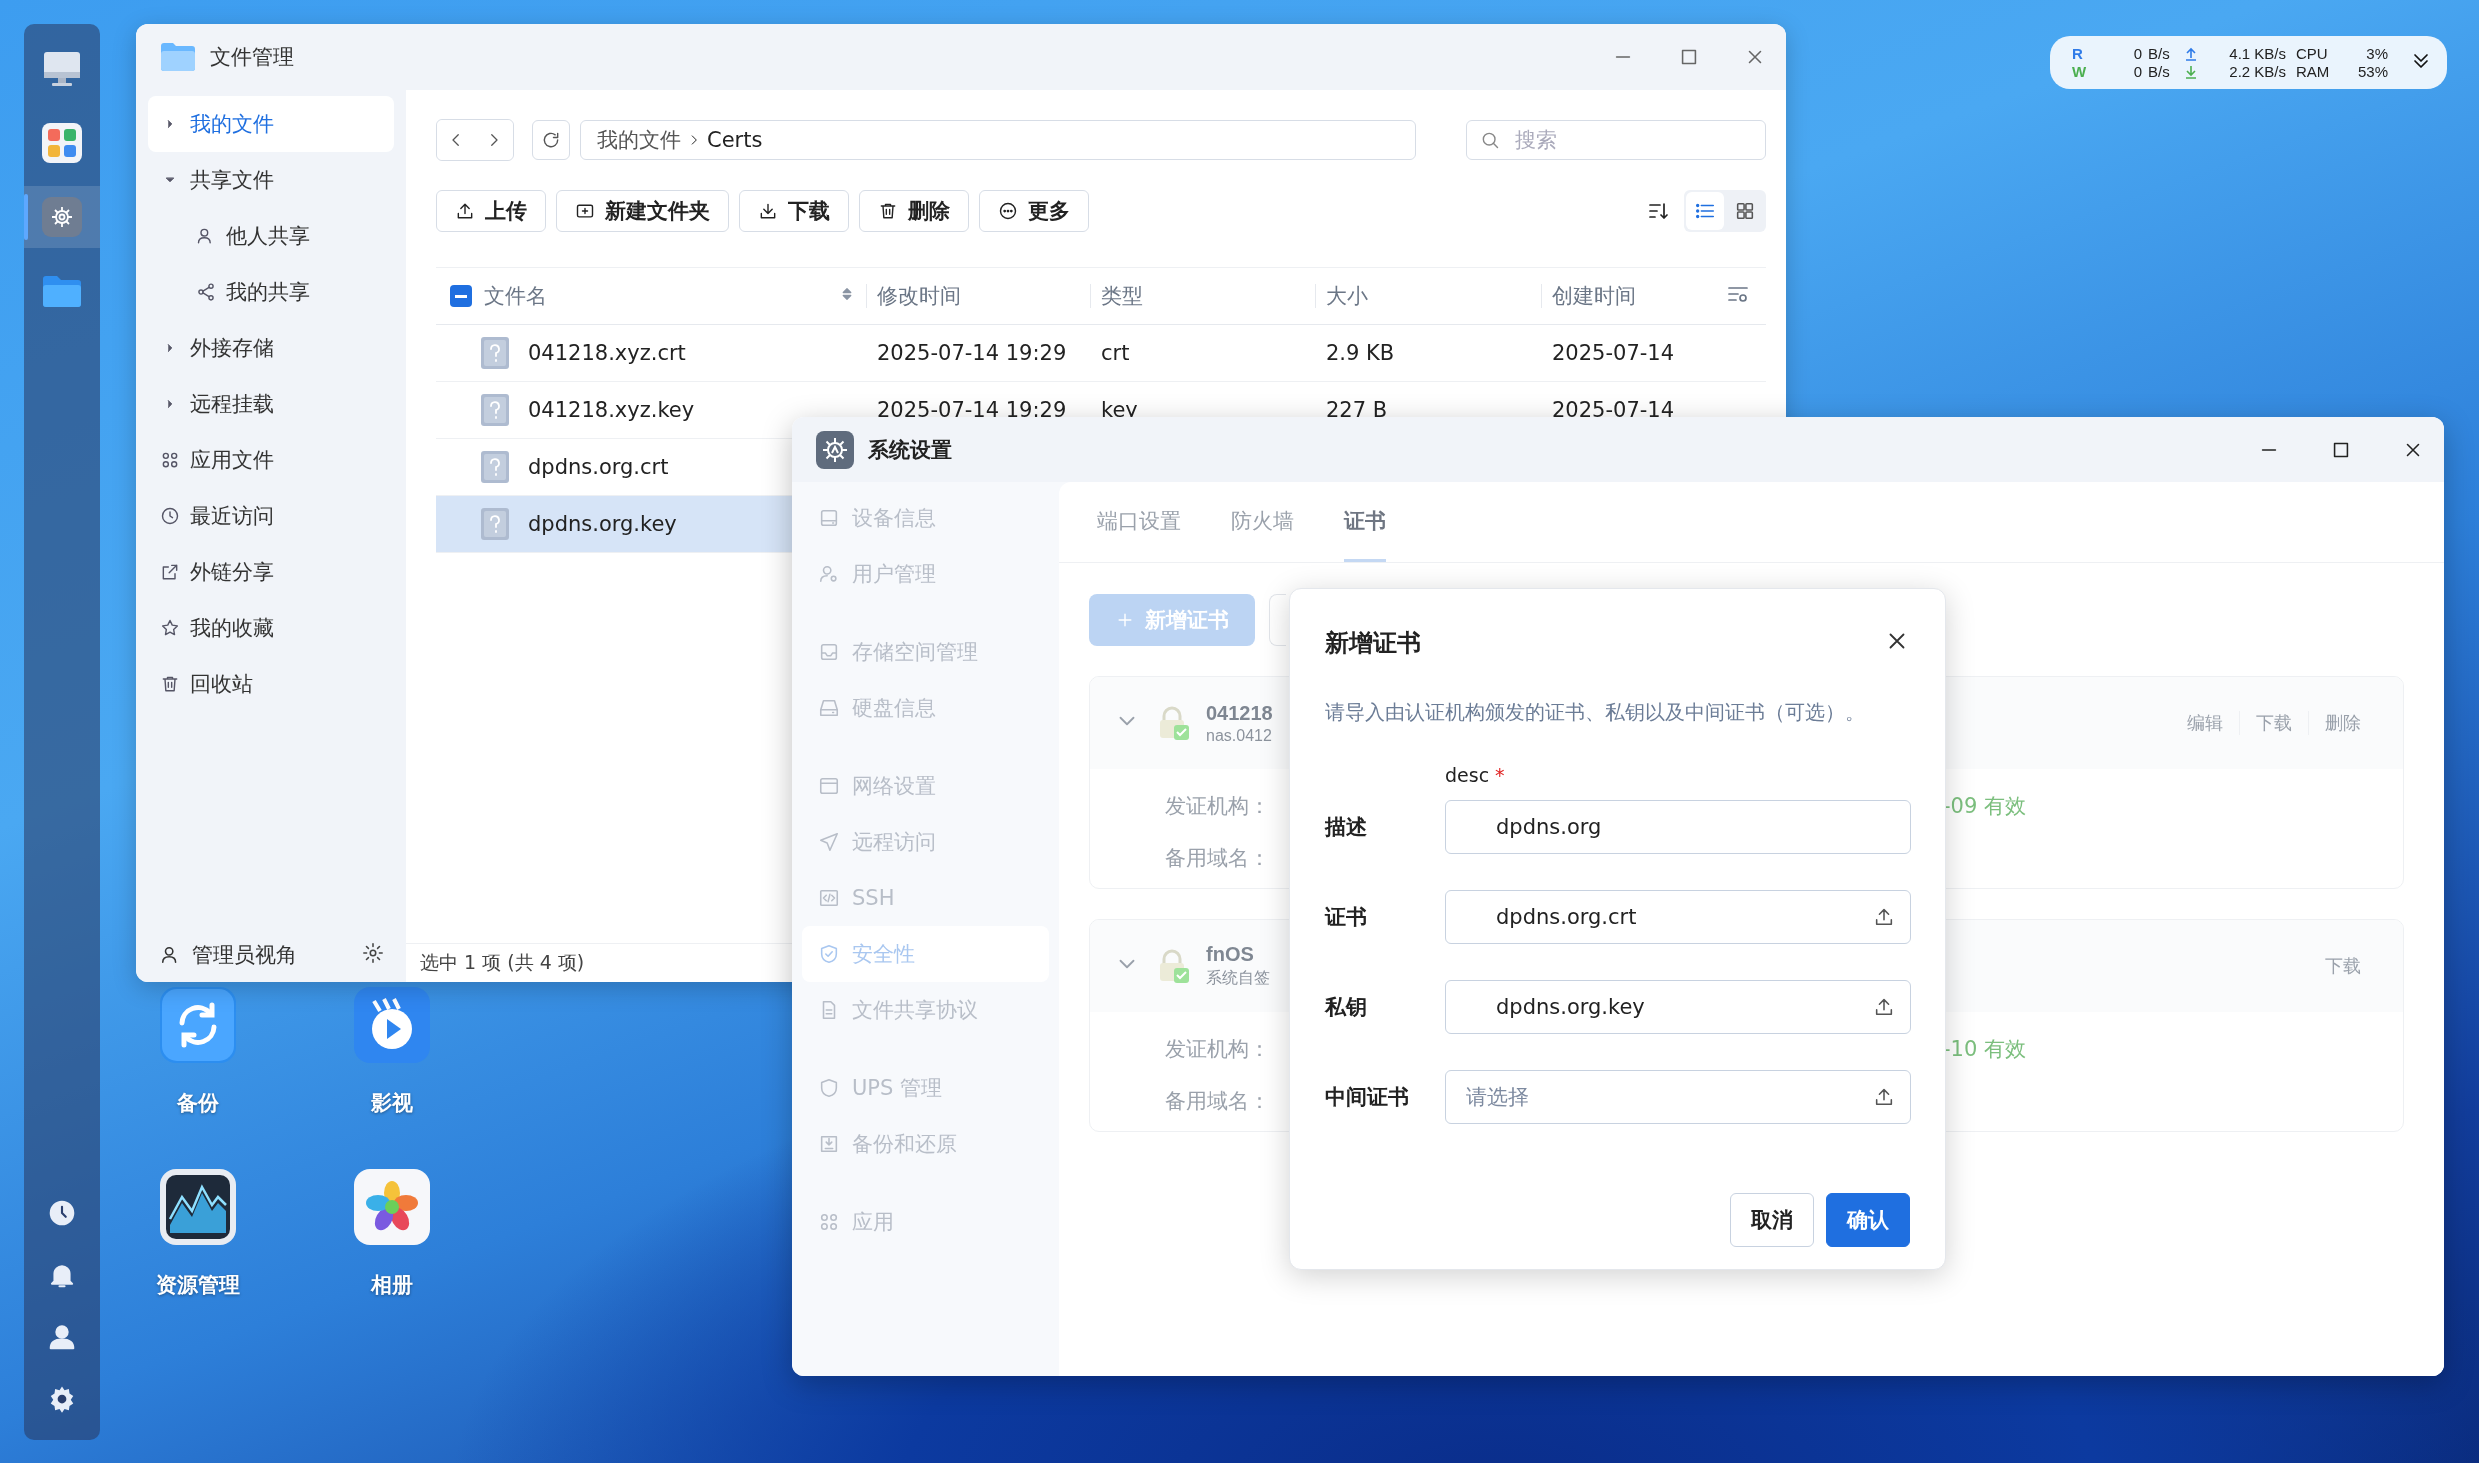 This screenshot has height=1463, width=2479. Describe the element at coordinates (198, 1285) in the screenshot. I see `app-label: 资源管理` at that location.